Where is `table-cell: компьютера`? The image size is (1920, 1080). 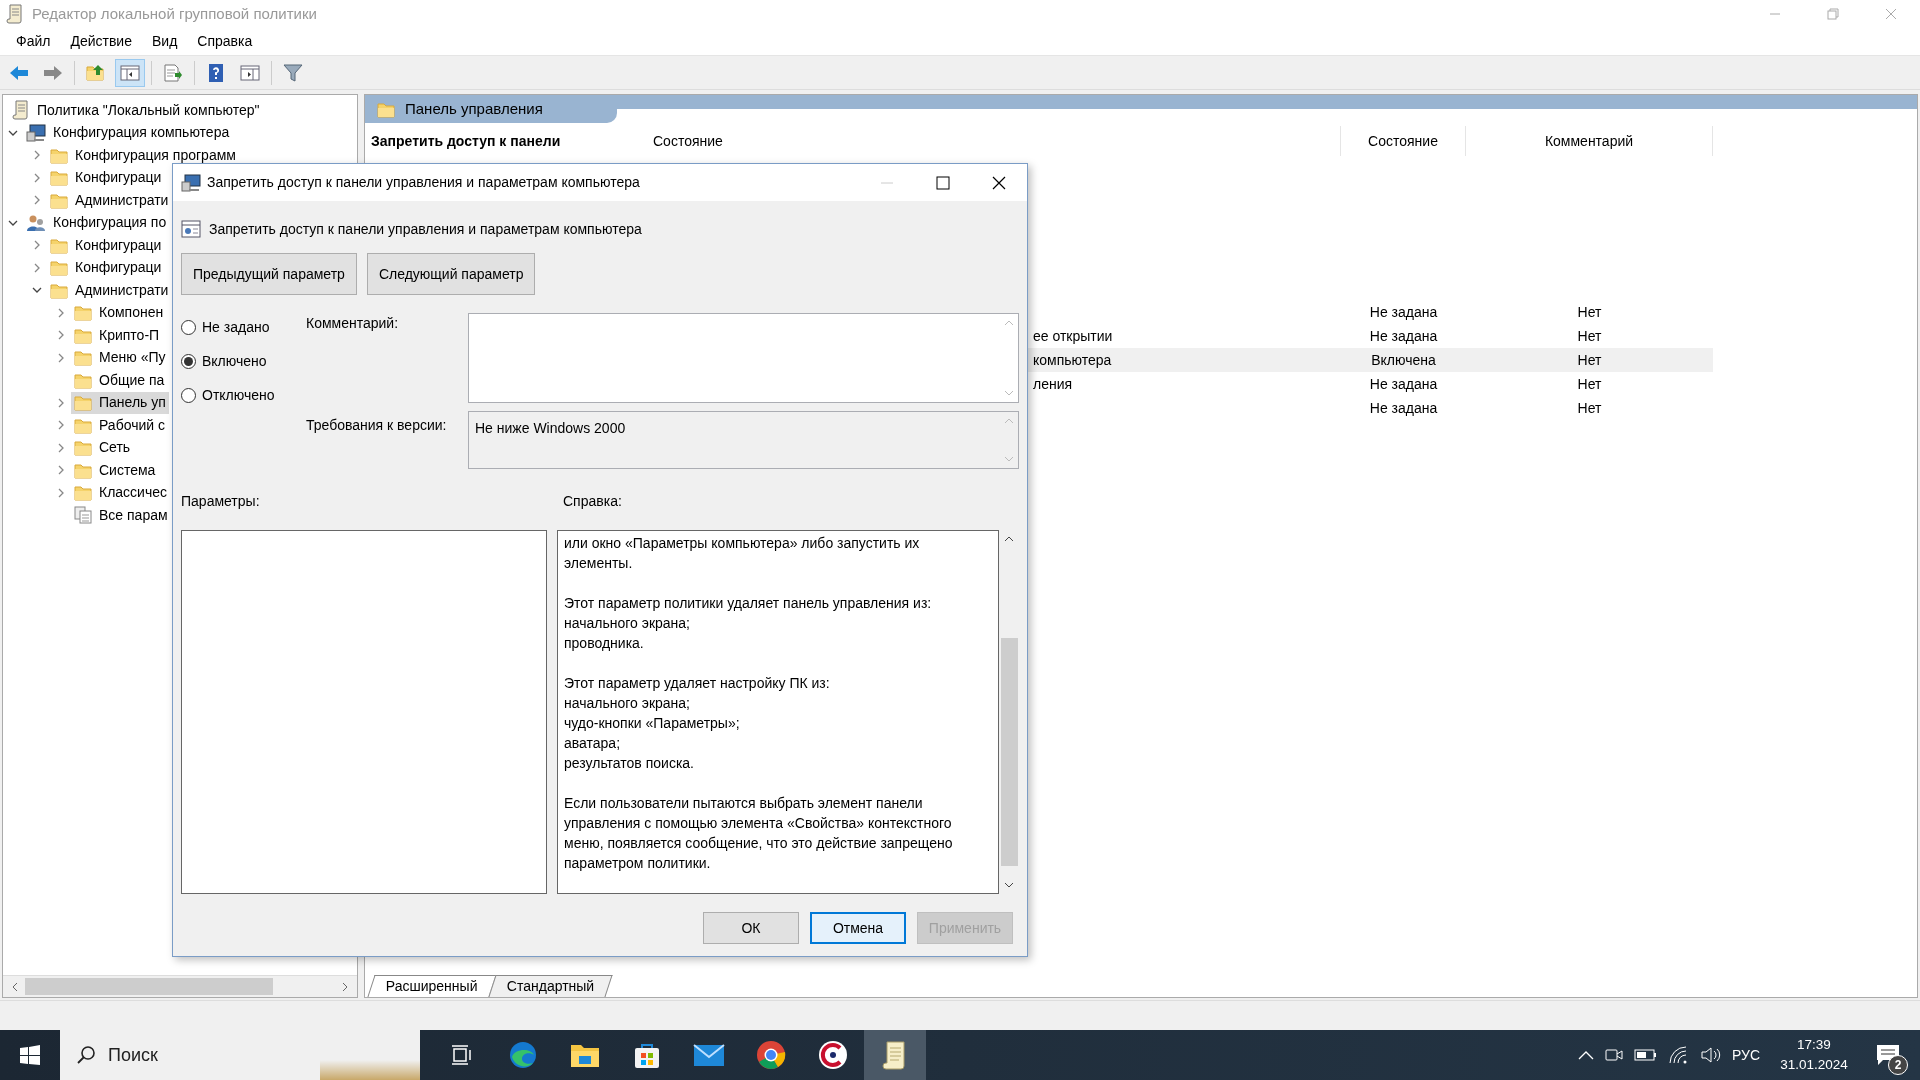 table-cell: компьютера is located at coordinates (1072, 359).